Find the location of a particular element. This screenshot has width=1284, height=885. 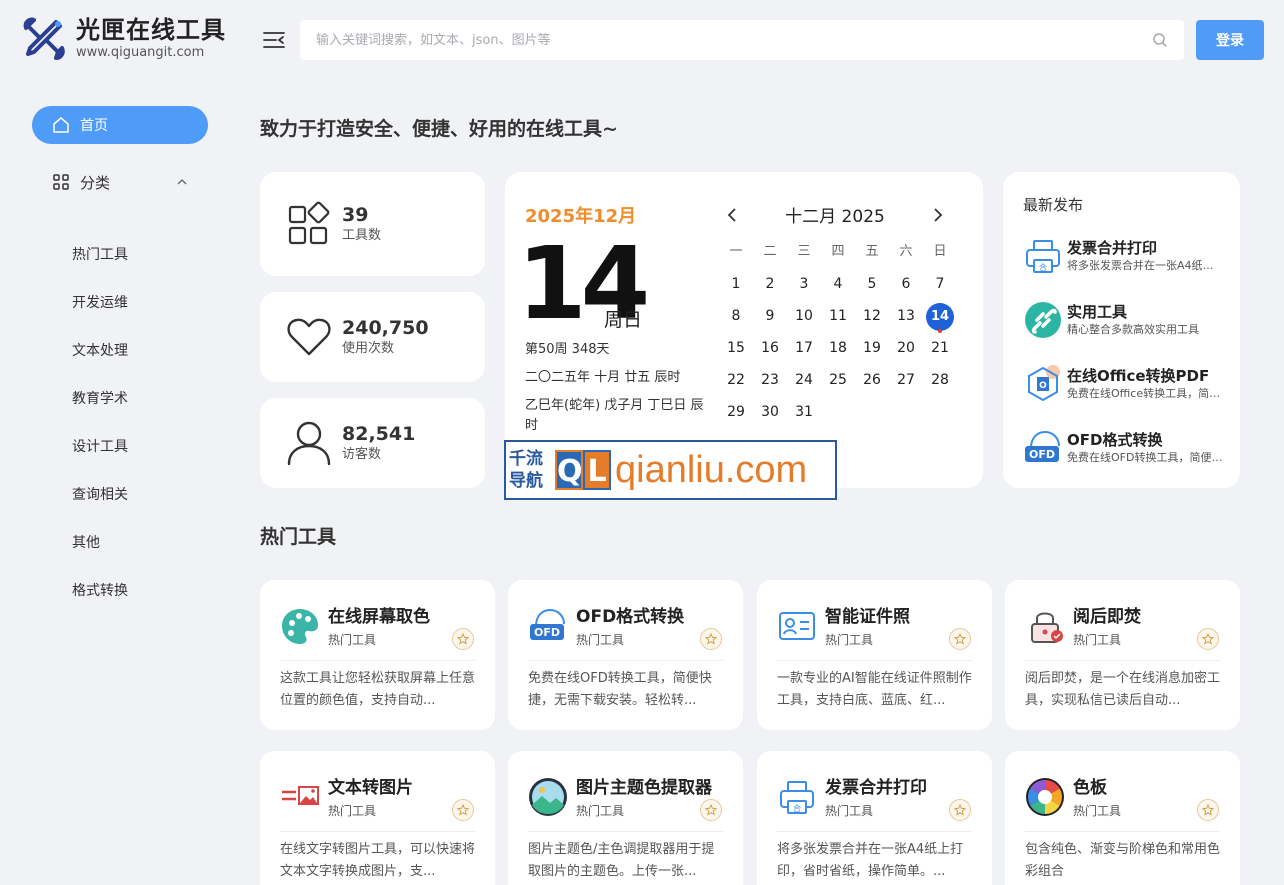

calendar-day: 1 is located at coordinates (736, 284).